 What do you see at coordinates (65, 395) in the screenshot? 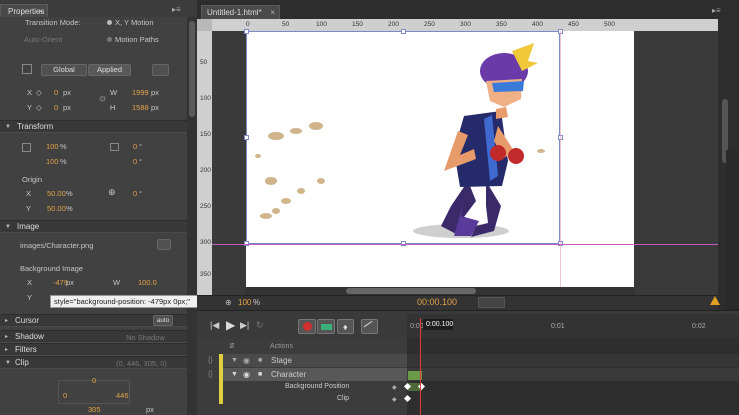
I see `clip-left: 0` at bounding box center [65, 395].